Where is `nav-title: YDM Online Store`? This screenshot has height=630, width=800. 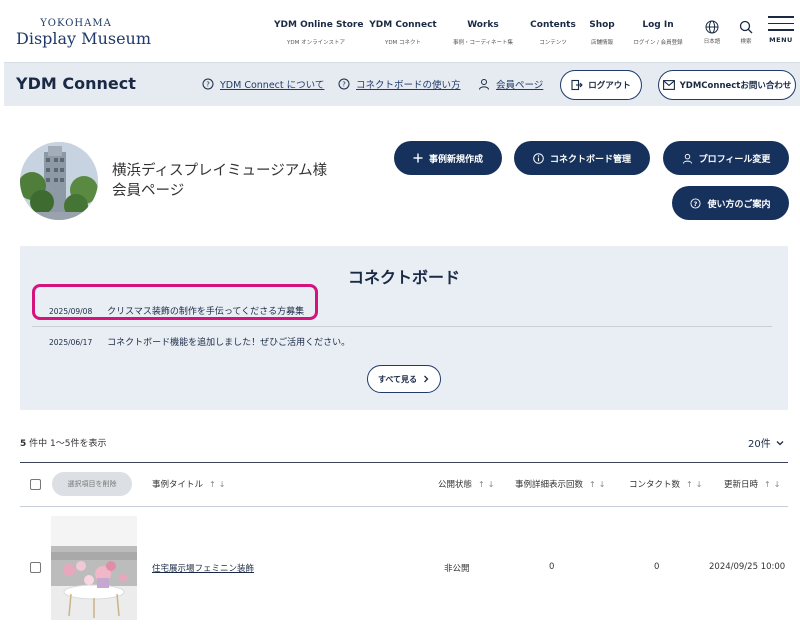
nav-title: YDM Online Store is located at coordinates (319, 25).